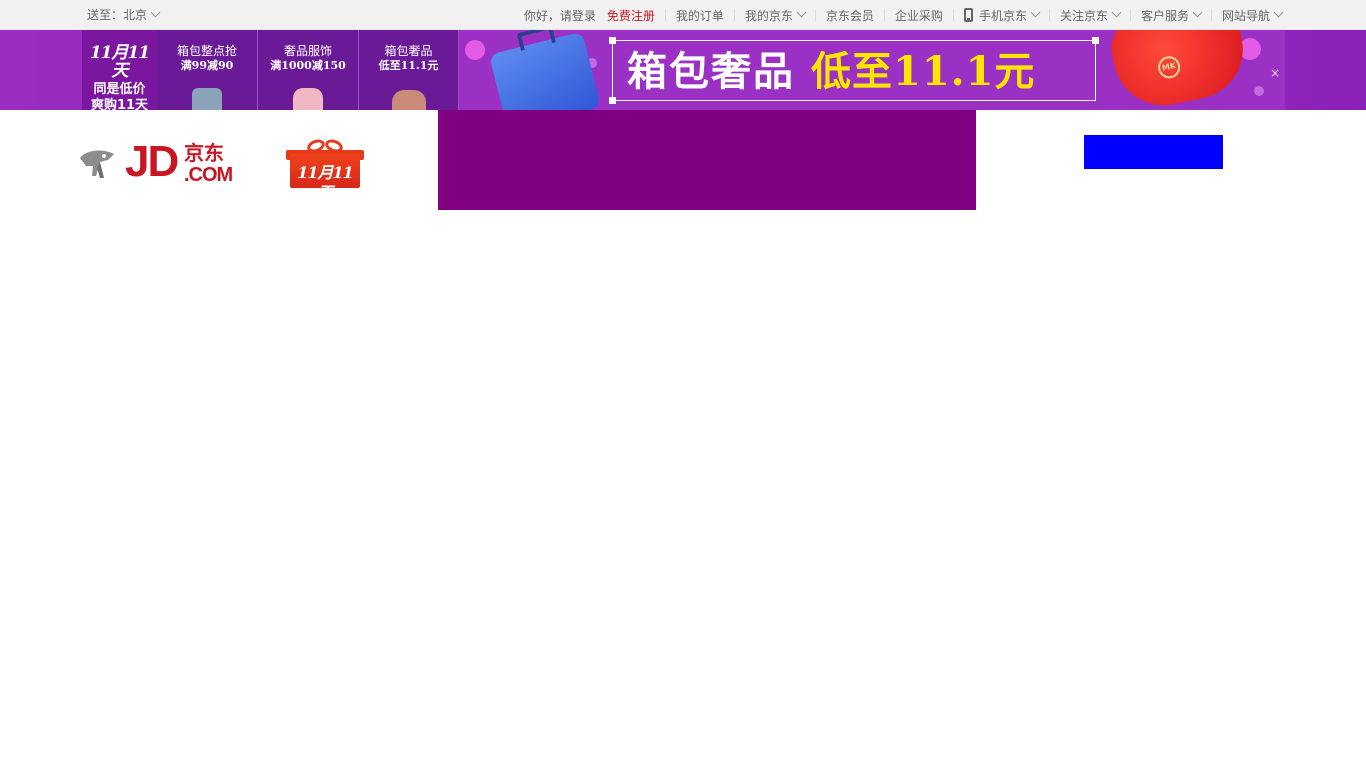 Image resolution: width=1366 pixels, height=768 pixels. I want to click on promo-card-title: 箱包整点抢, so click(206, 51).